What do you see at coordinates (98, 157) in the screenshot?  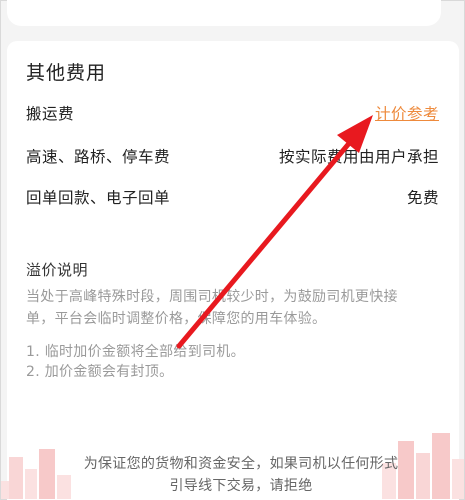 I see `fee-label-tolls: 高速、路桥、停车费` at bounding box center [98, 157].